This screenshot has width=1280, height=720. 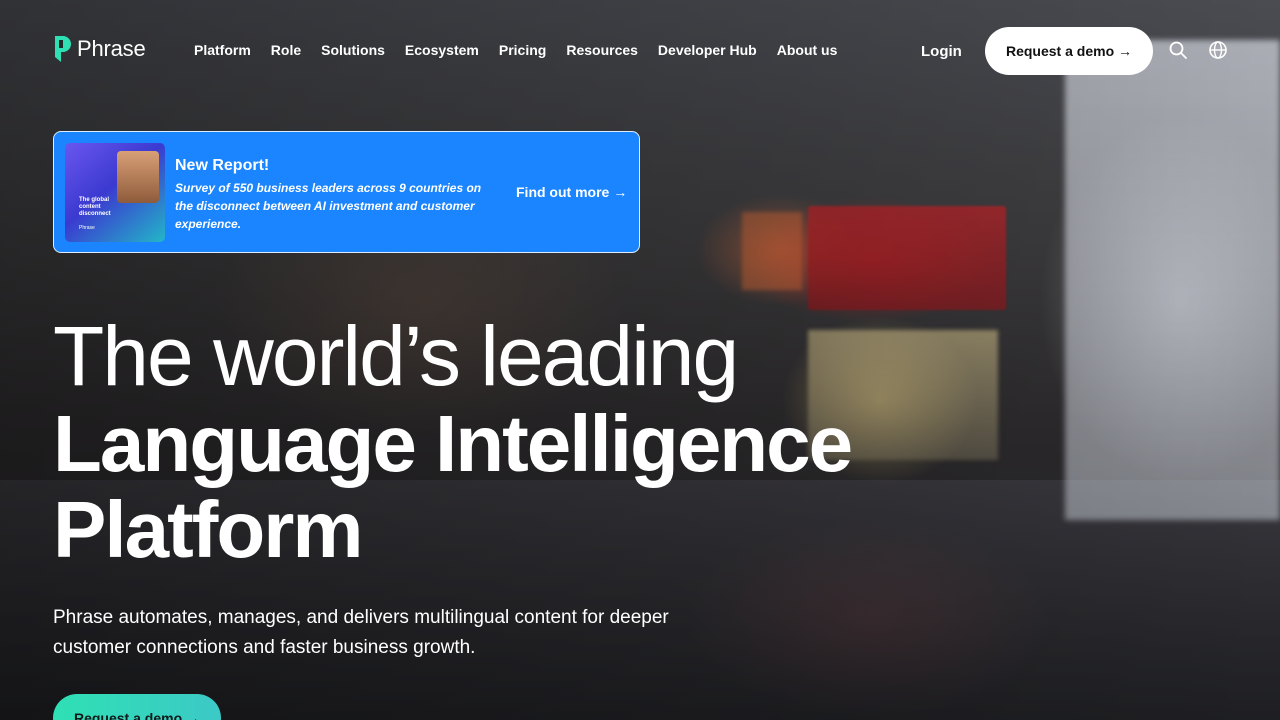 I want to click on find-out-more-link: Find out more →, so click(x=571, y=192).